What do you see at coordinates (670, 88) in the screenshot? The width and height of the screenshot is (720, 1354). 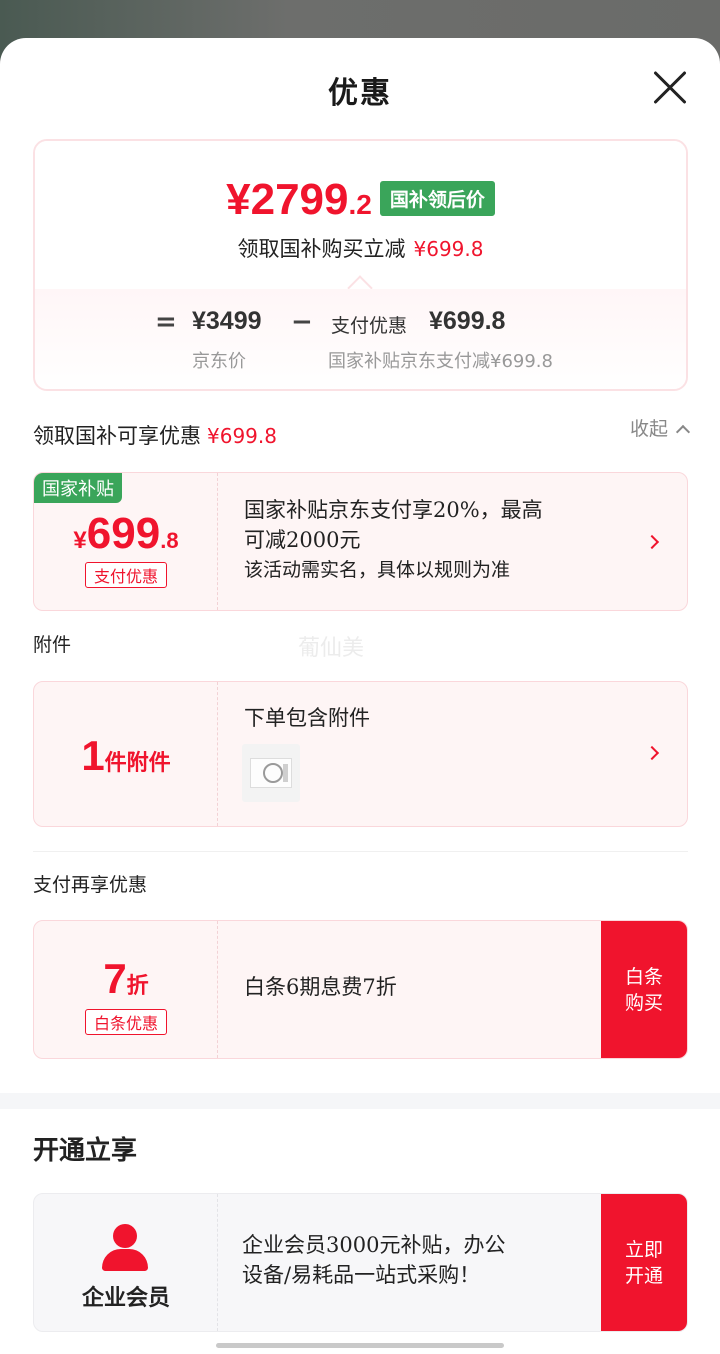 I see `close-icon` at bounding box center [670, 88].